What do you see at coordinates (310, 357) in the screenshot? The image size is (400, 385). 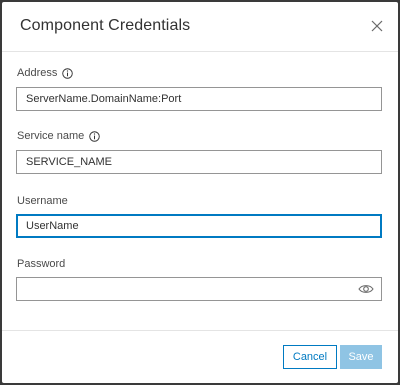 I see `cancel-button: Cancel` at bounding box center [310, 357].